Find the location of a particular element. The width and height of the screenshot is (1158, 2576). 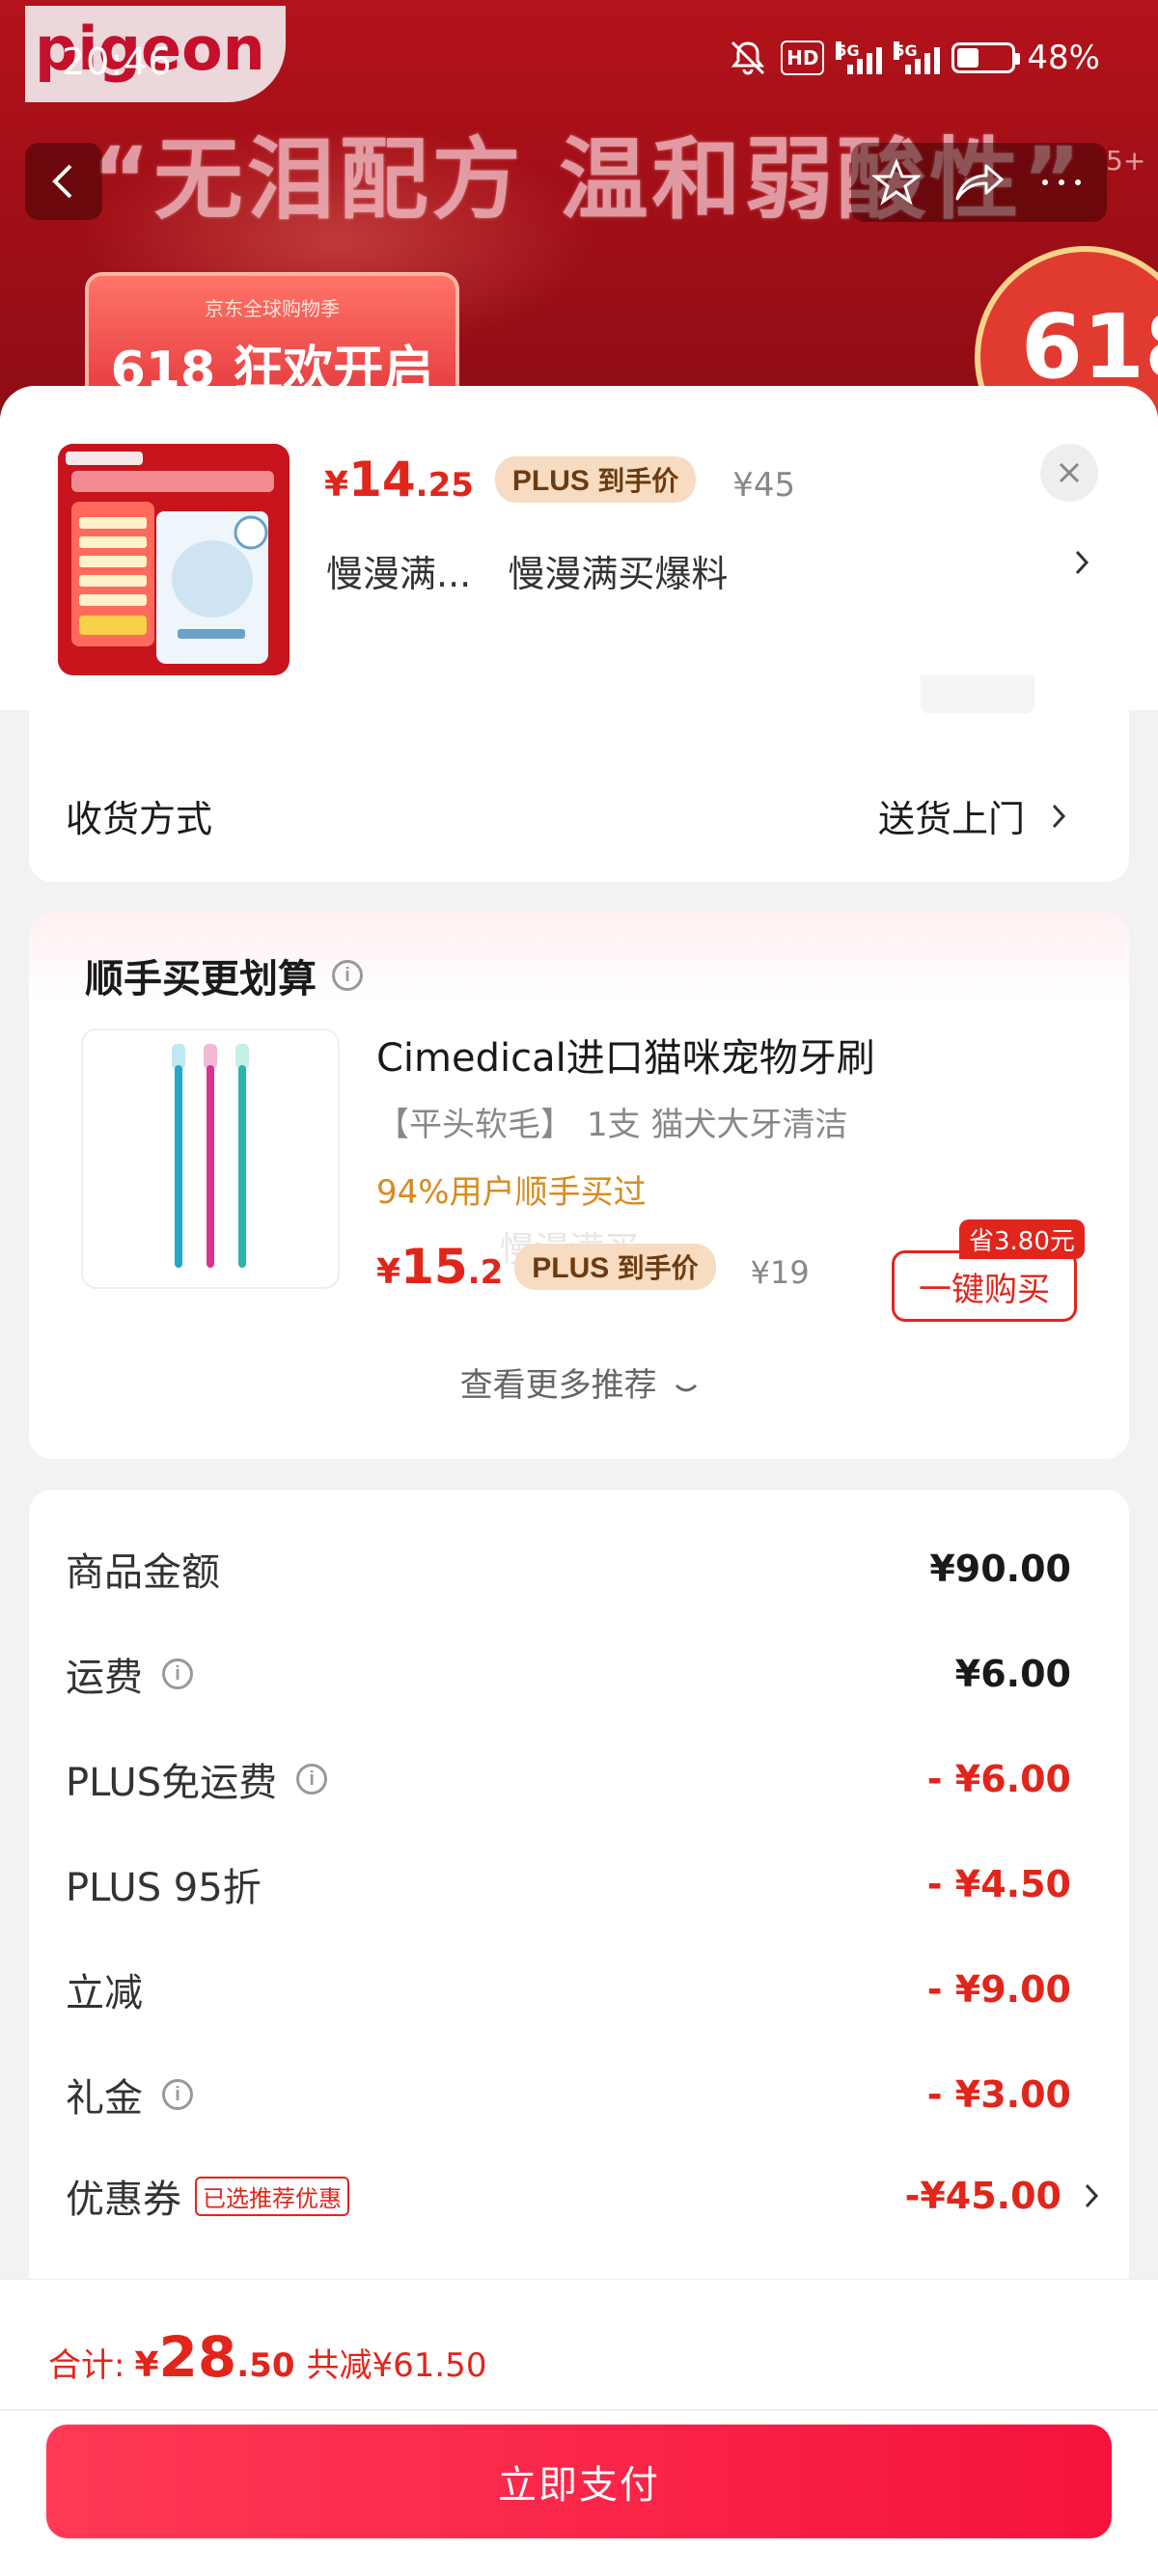

mute-bell-icon is located at coordinates (748, 58).